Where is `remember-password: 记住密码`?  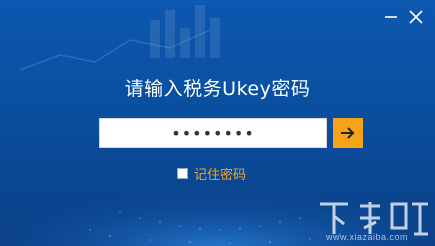
remember-password: 记住密码 is located at coordinates (211, 173).